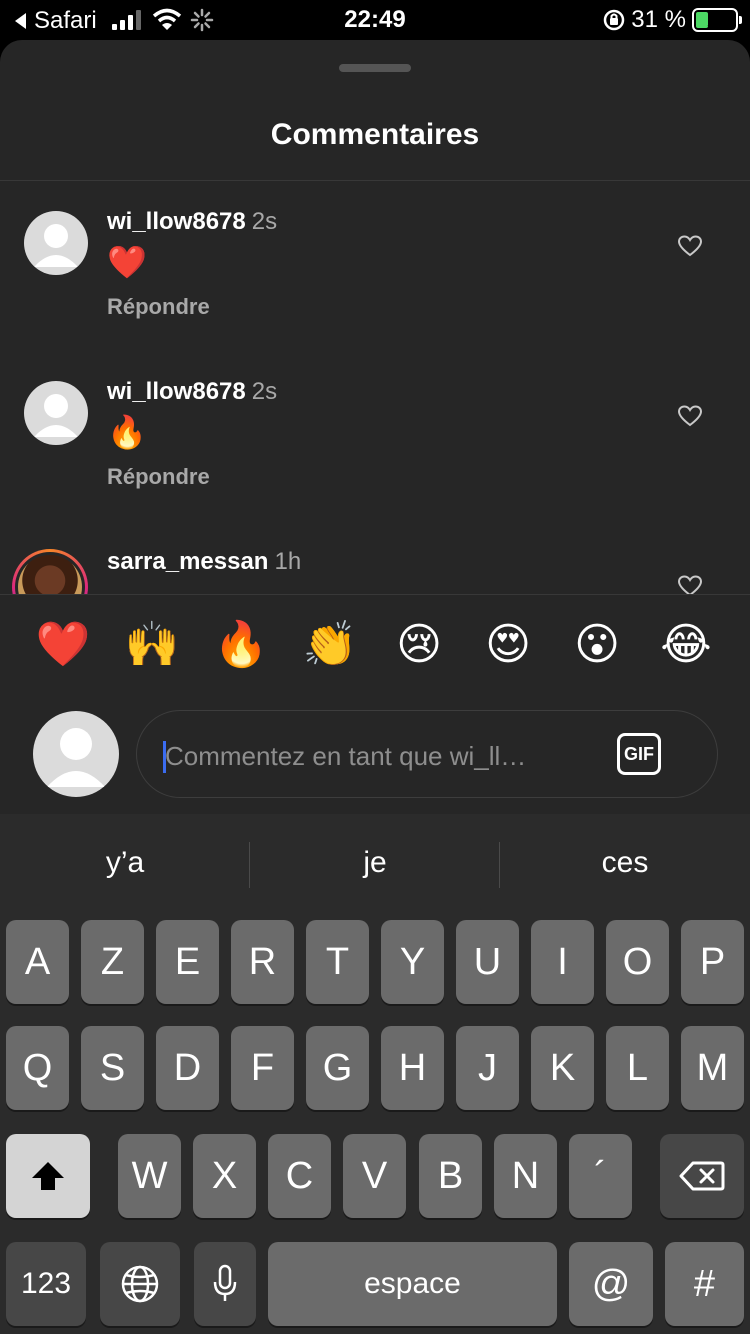  I want to click on suggestion: ces, so click(625, 863).